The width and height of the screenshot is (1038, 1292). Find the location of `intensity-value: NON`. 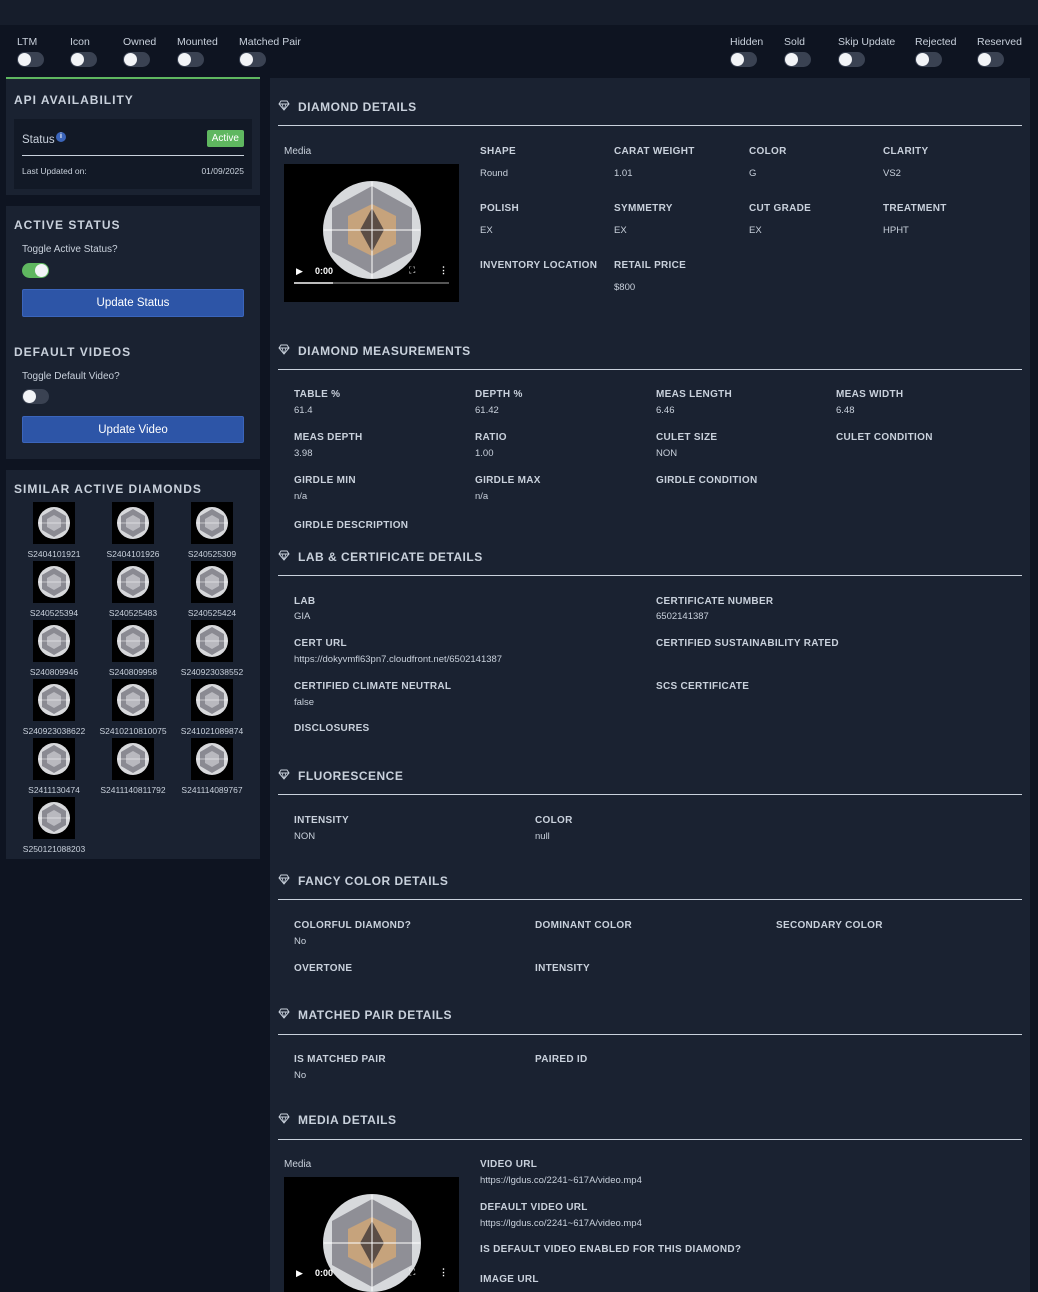

intensity-value: NON is located at coordinates (305, 836).